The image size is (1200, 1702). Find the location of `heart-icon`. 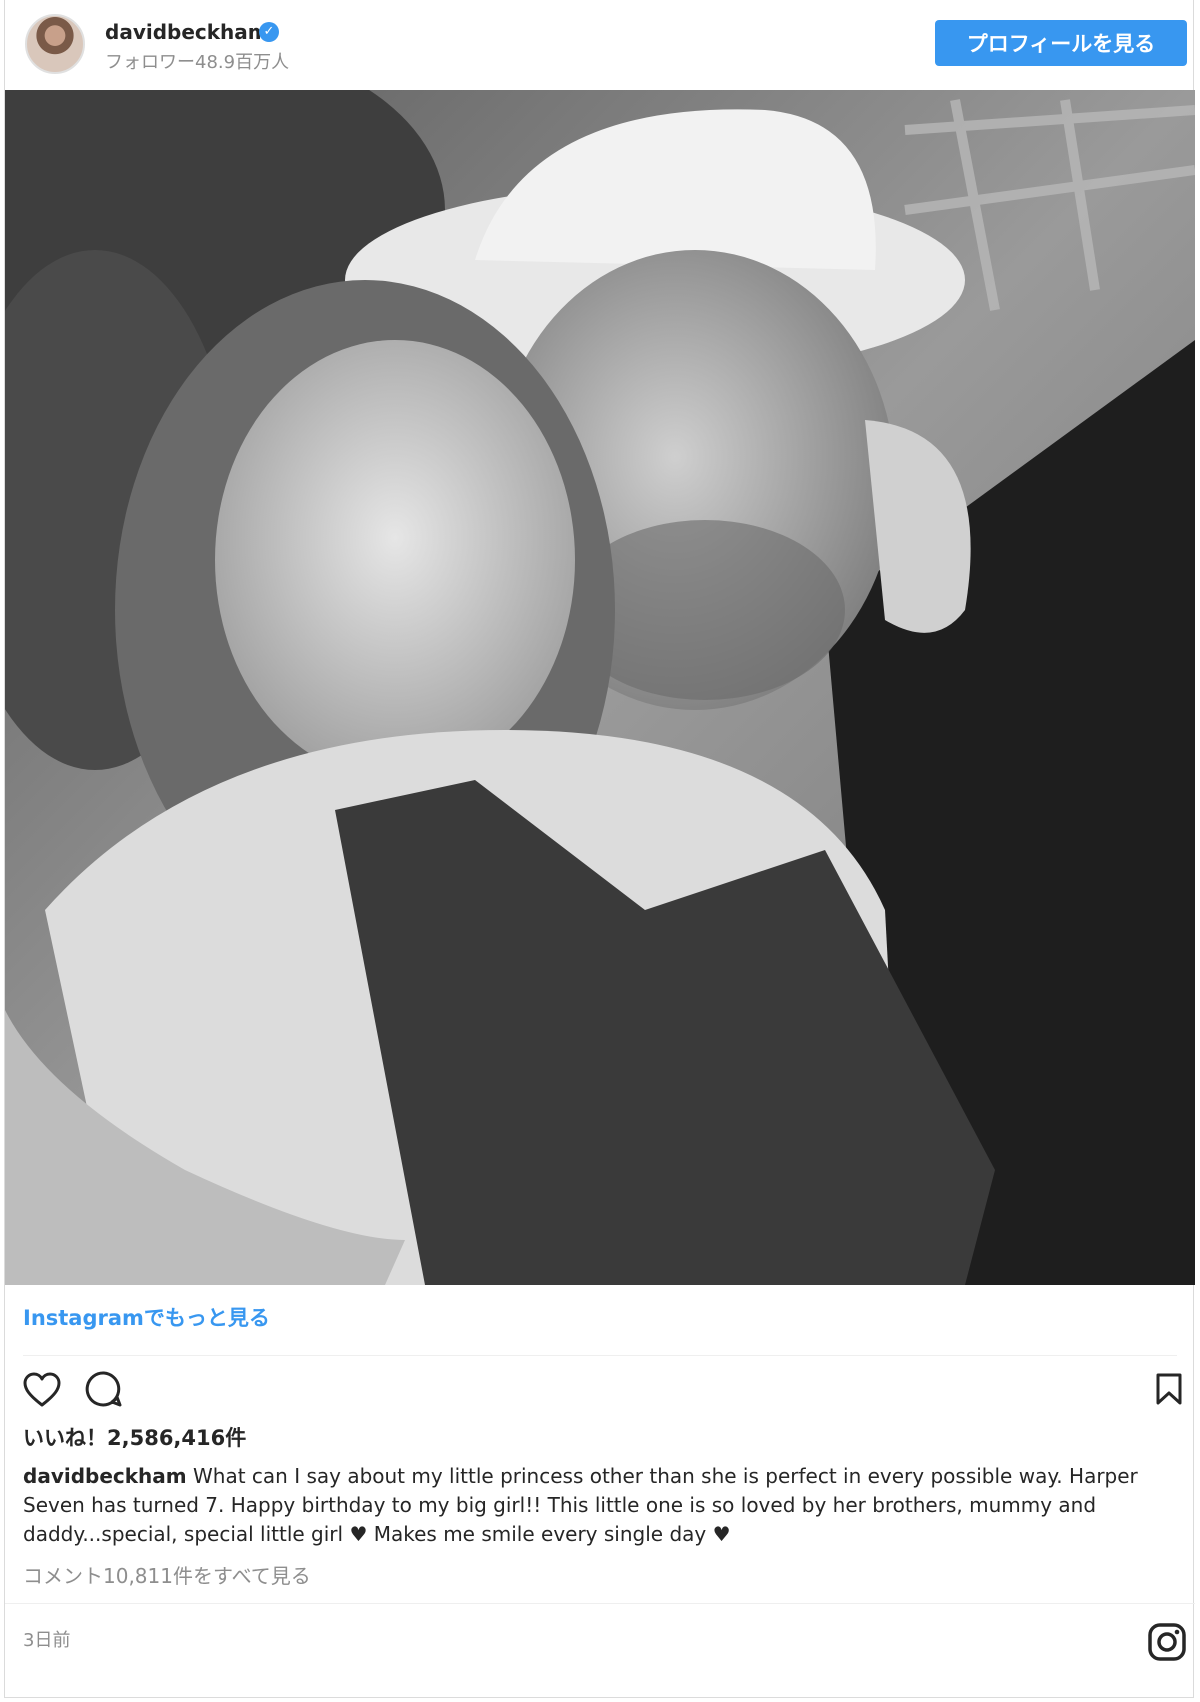

heart-icon is located at coordinates (42, 1392).